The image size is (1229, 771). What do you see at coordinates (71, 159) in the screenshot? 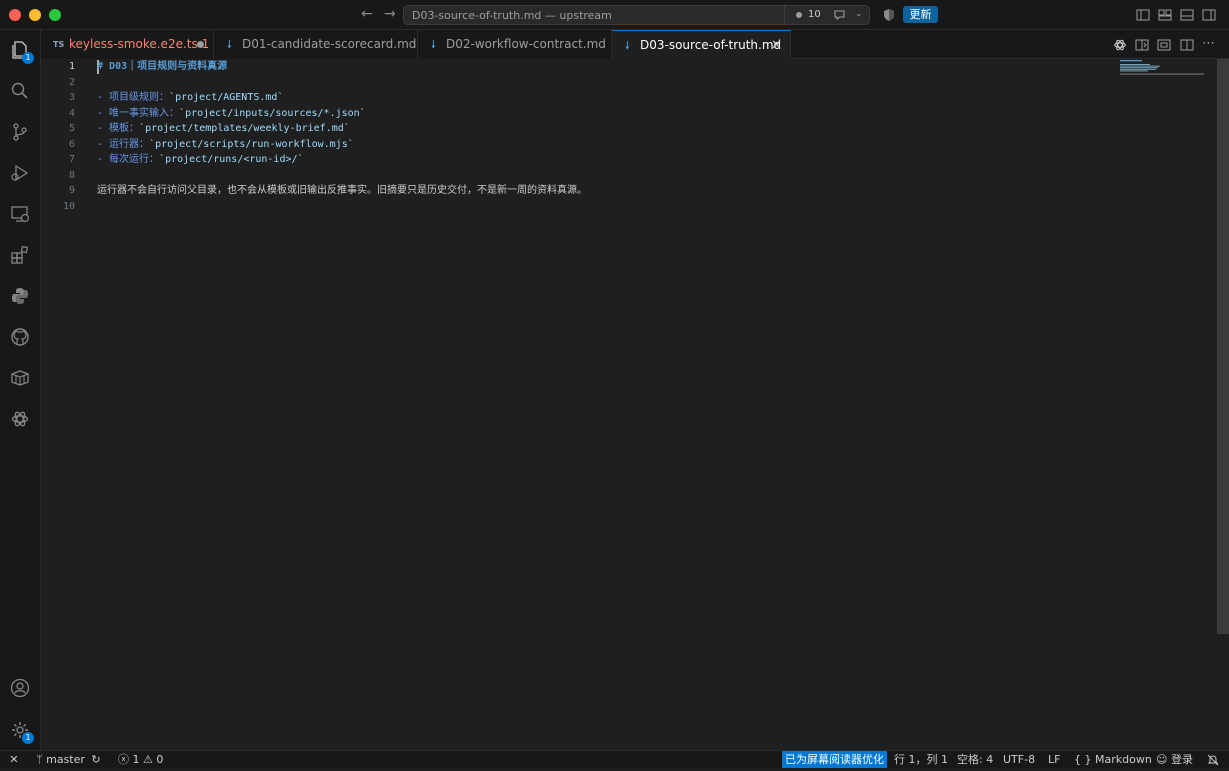
I see `line-number: 7` at bounding box center [71, 159].